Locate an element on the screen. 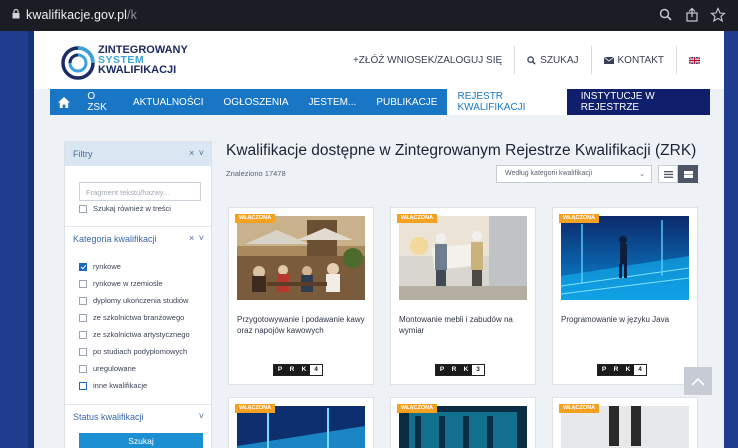 This screenshot has width=738, height=448. prk-level-badge: P R K 3 is located at coordinates (460, 370).